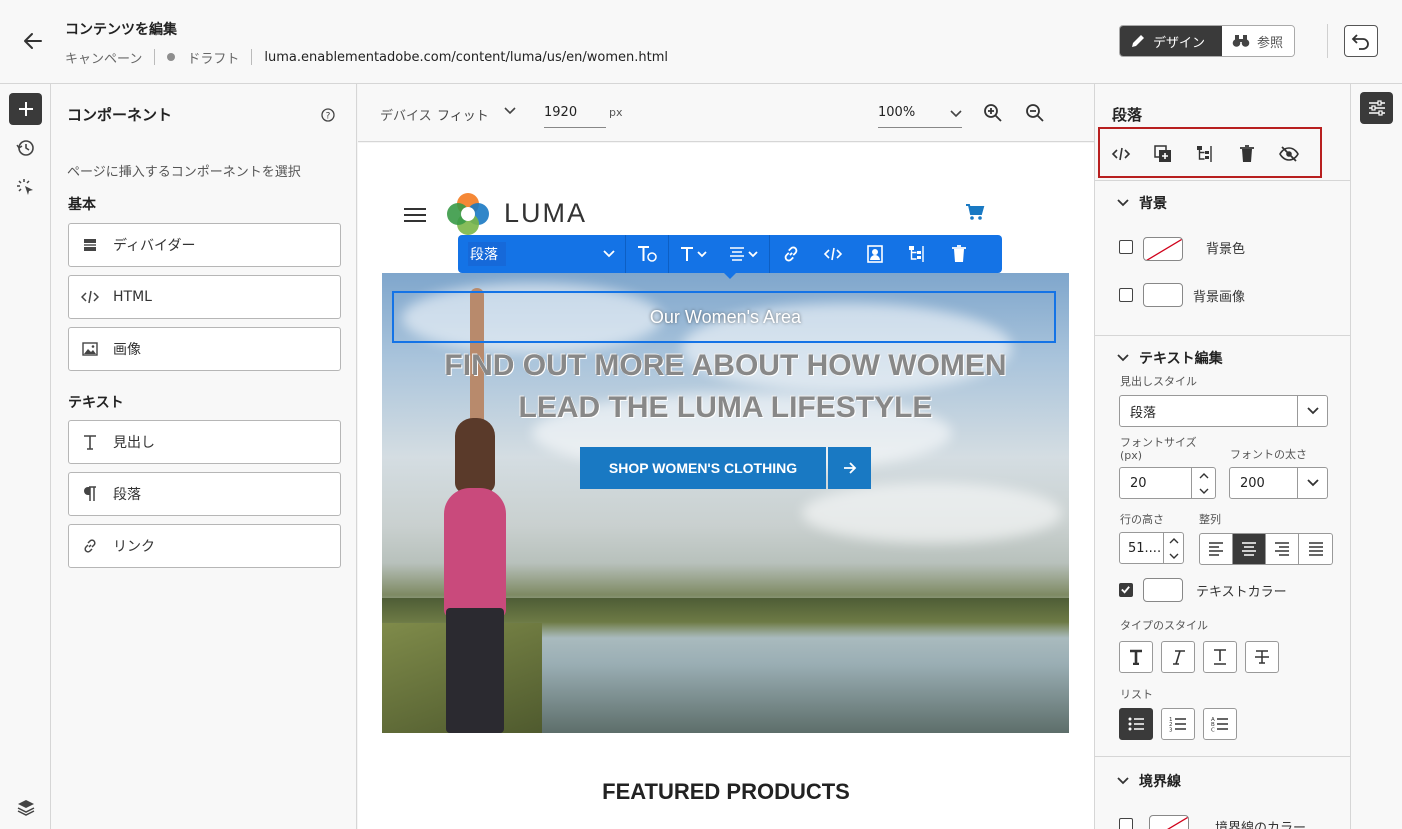  Describe the element at coordinates (127, 350) in the screenshot. I see `image-component-label: 画像` at that location.